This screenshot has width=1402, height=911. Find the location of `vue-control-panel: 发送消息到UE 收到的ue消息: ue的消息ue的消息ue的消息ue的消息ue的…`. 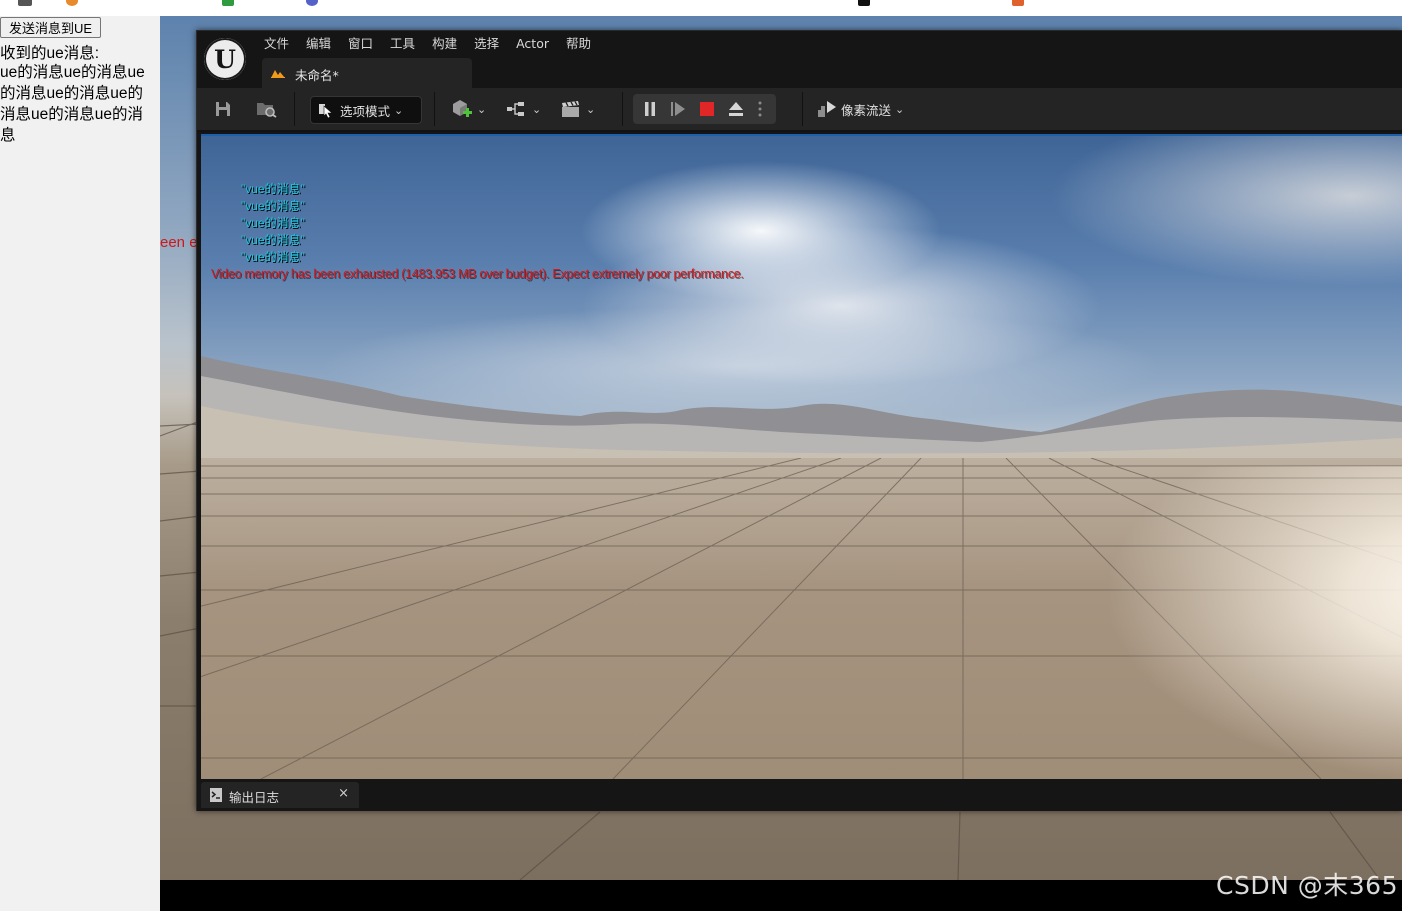

vue-control-panel: 发送消息到UE 收到的ue消息: ue的消息ue的消息ue的消息ue的消息ue的… is located at coordinates (80, 463).